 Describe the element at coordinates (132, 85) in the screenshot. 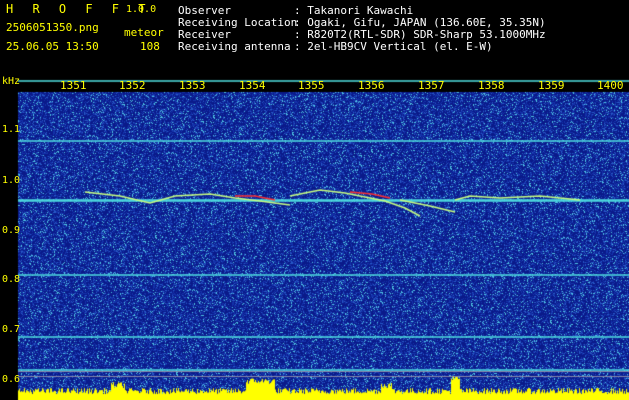

I see `x-tick-label: 1352` at that location.